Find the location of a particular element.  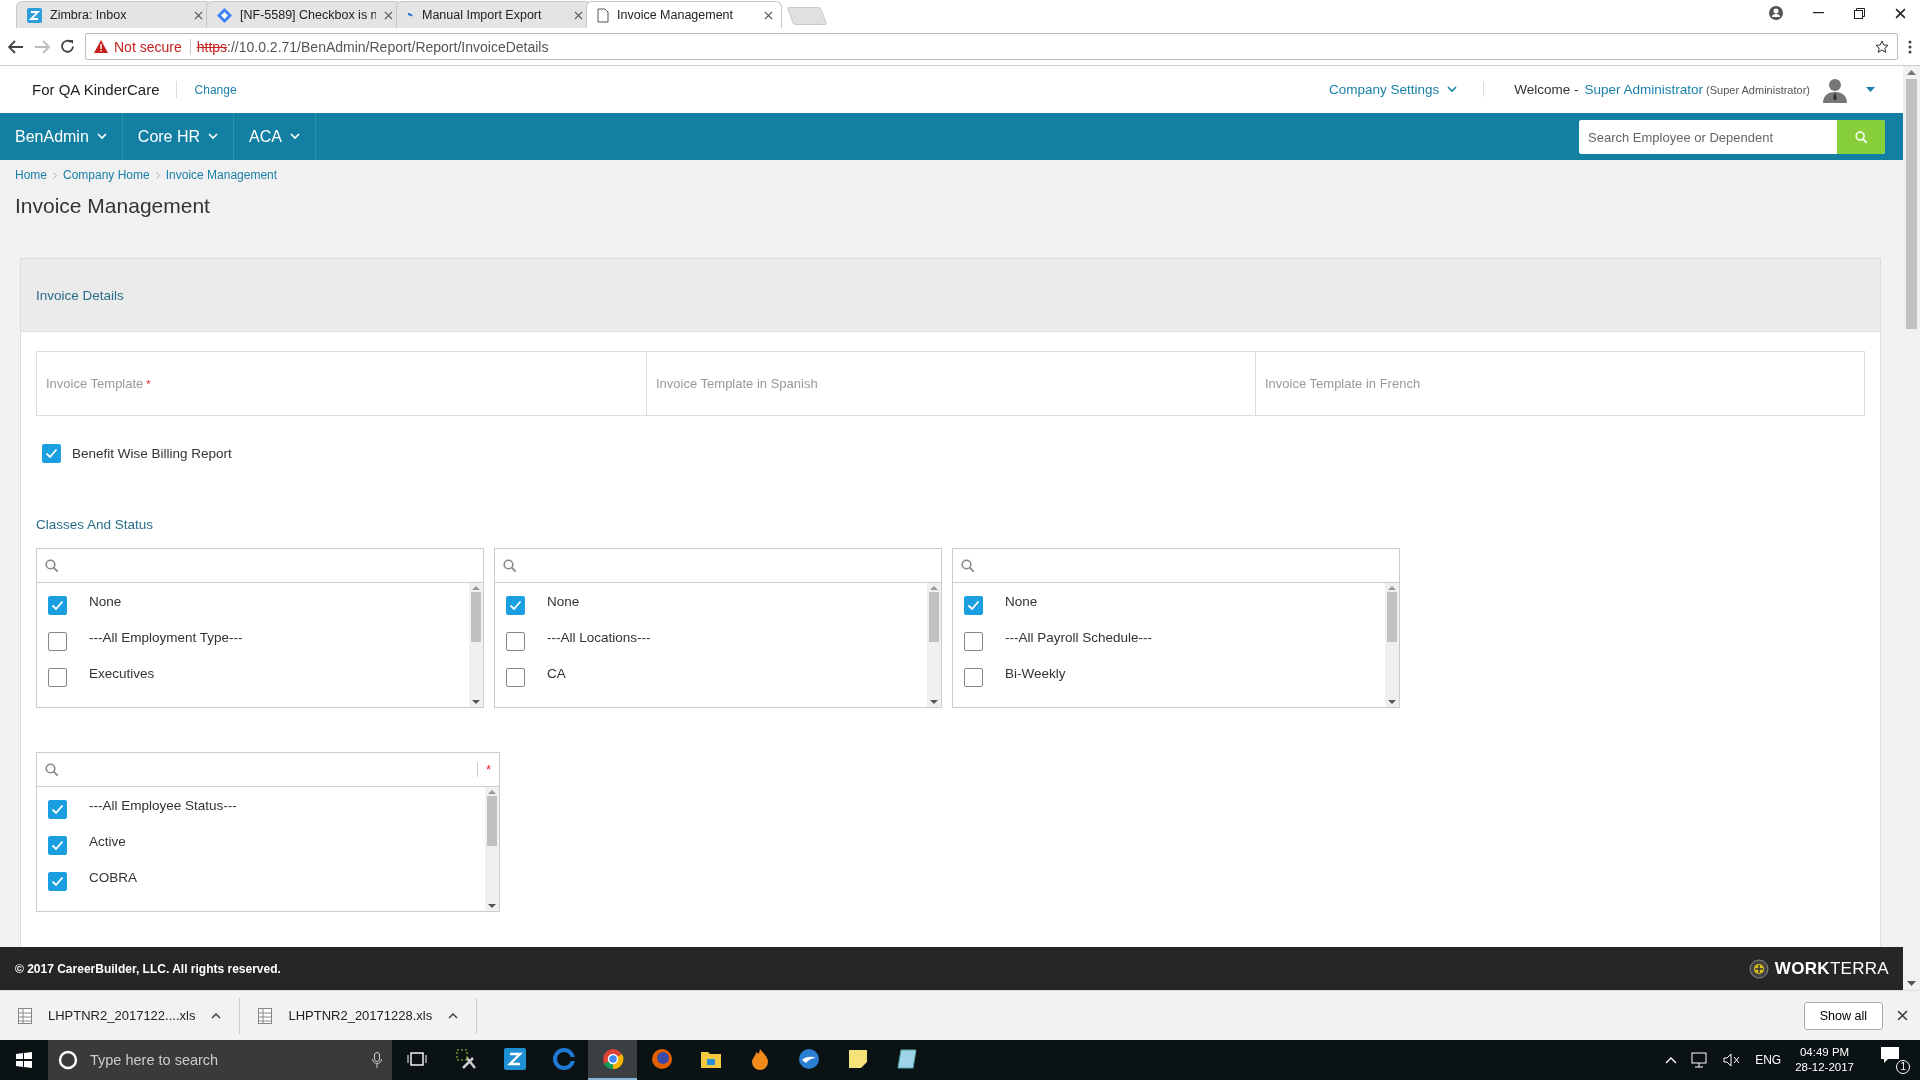

bookmark-star-icon is located at coordinates (1882, 46).